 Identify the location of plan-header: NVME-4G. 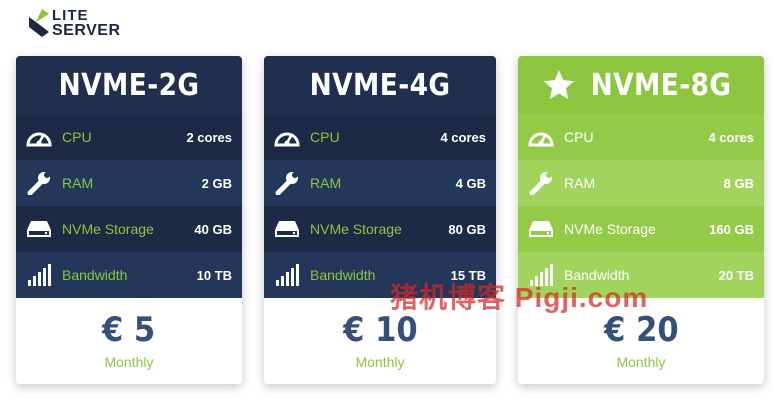
(380, 85).